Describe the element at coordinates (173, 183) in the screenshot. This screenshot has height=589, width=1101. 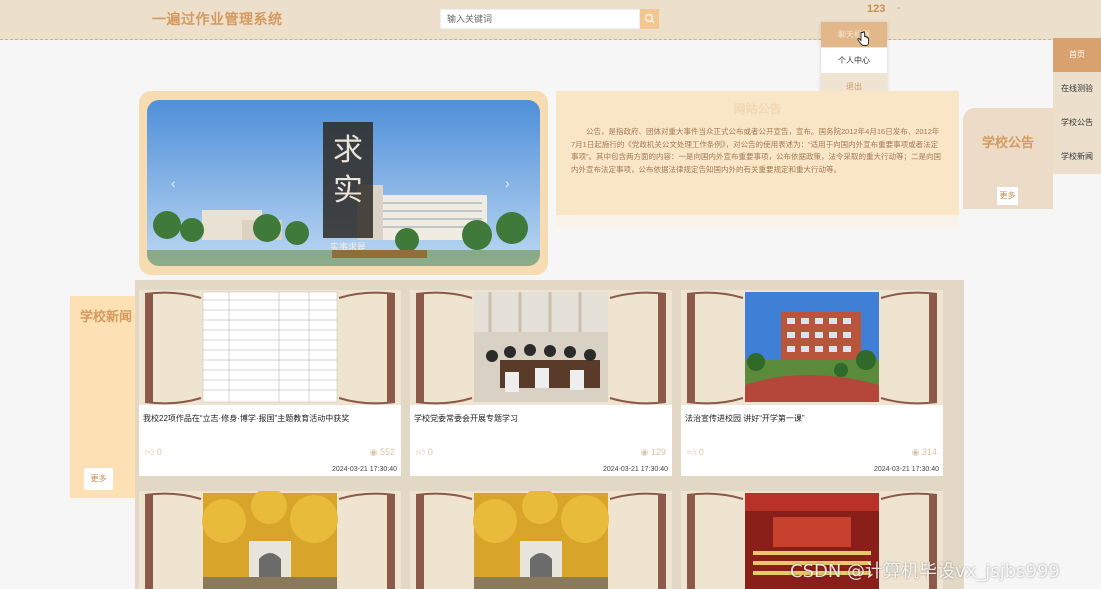
I see `carousel-prev-arrow: ‹` at that location.